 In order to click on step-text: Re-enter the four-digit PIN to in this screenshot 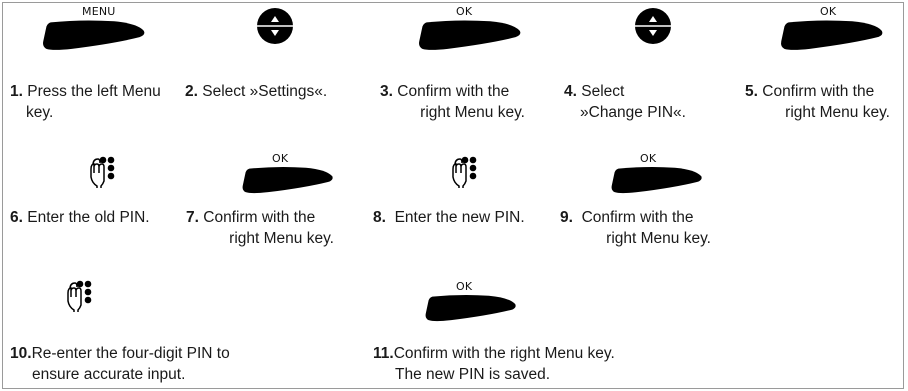, I will do `click(130, 353)`.